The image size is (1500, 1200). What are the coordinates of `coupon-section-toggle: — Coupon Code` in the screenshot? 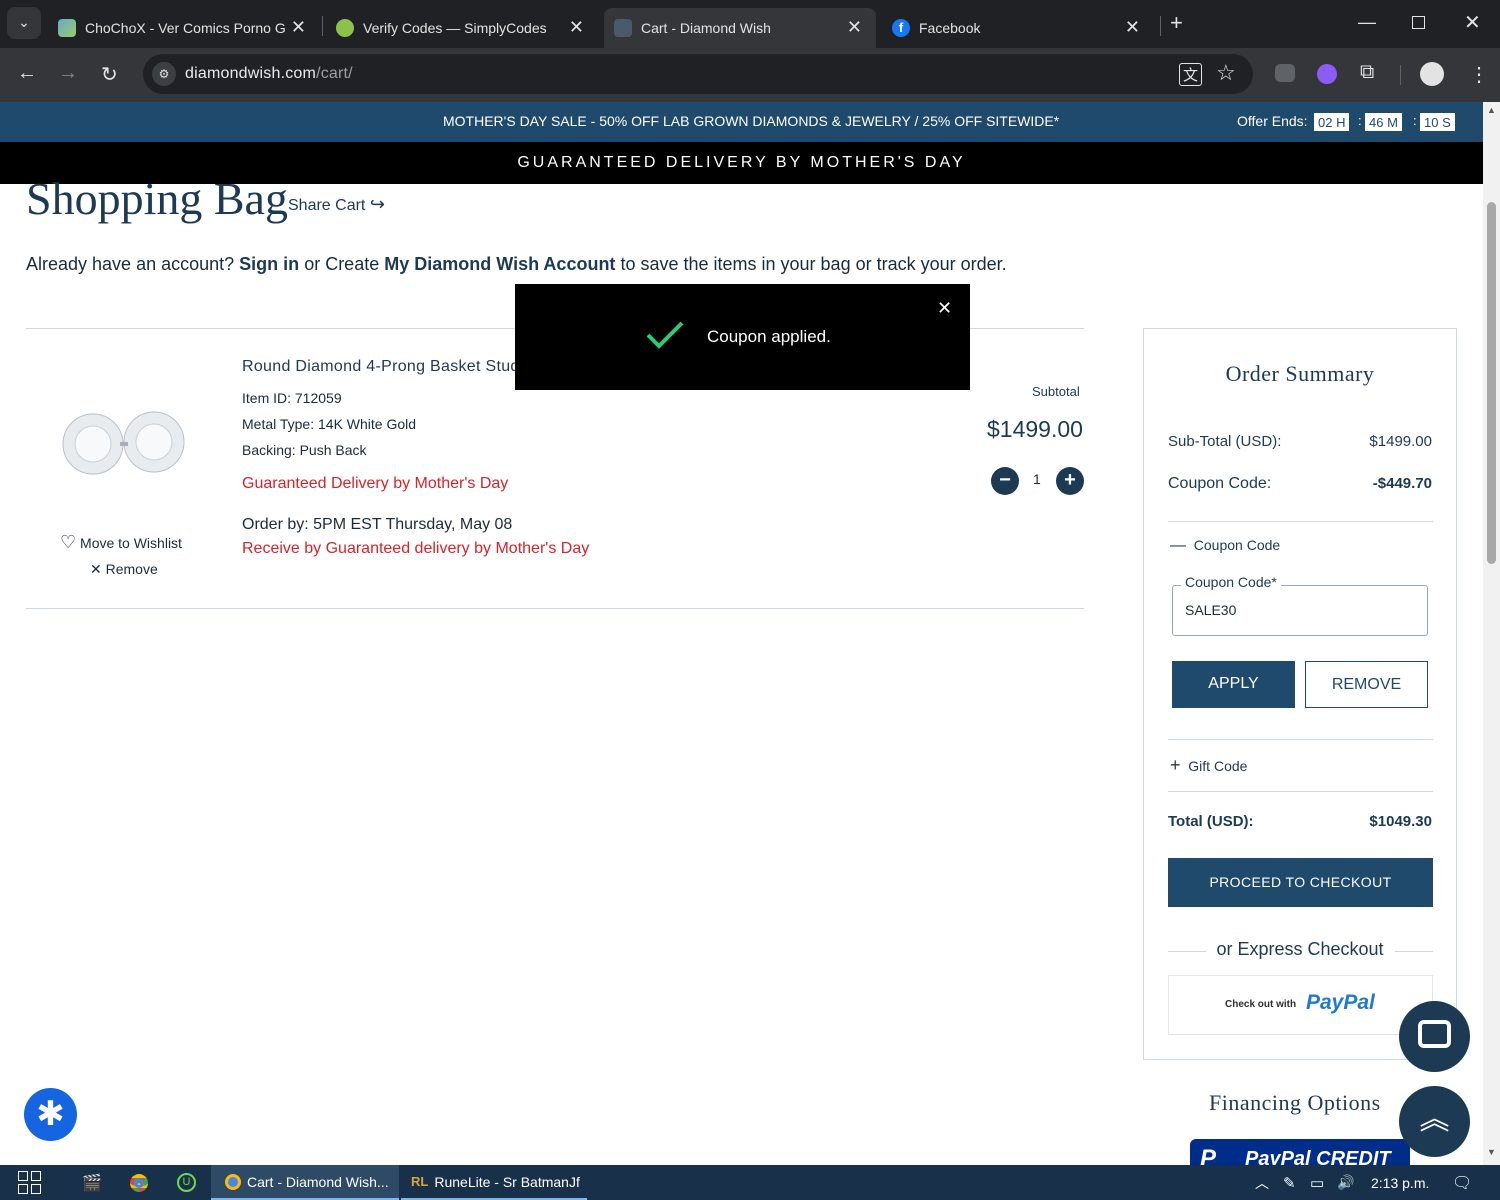 It's located at (1225, 546).